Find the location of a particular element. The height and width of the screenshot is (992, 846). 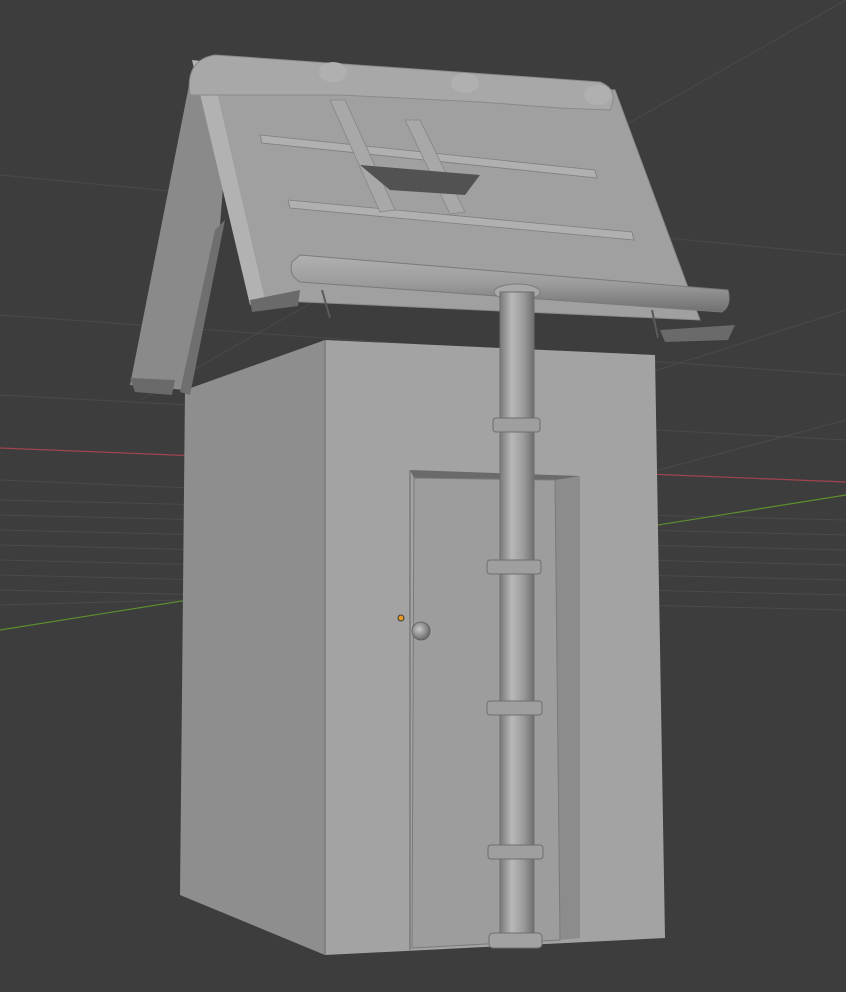

object-origin-icon is located at coordinates (401, 618).